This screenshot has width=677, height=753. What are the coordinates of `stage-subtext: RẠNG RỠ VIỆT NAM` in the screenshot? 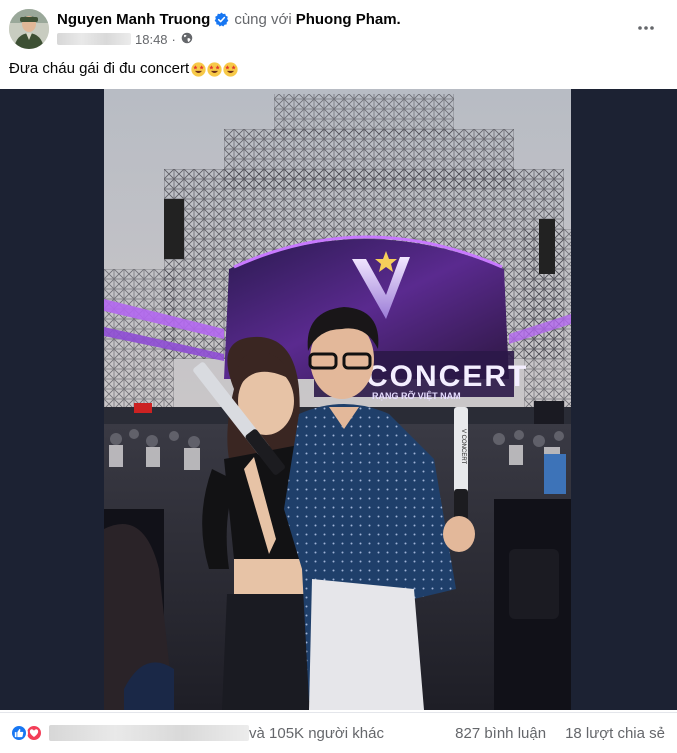 It's located at (416, 395).